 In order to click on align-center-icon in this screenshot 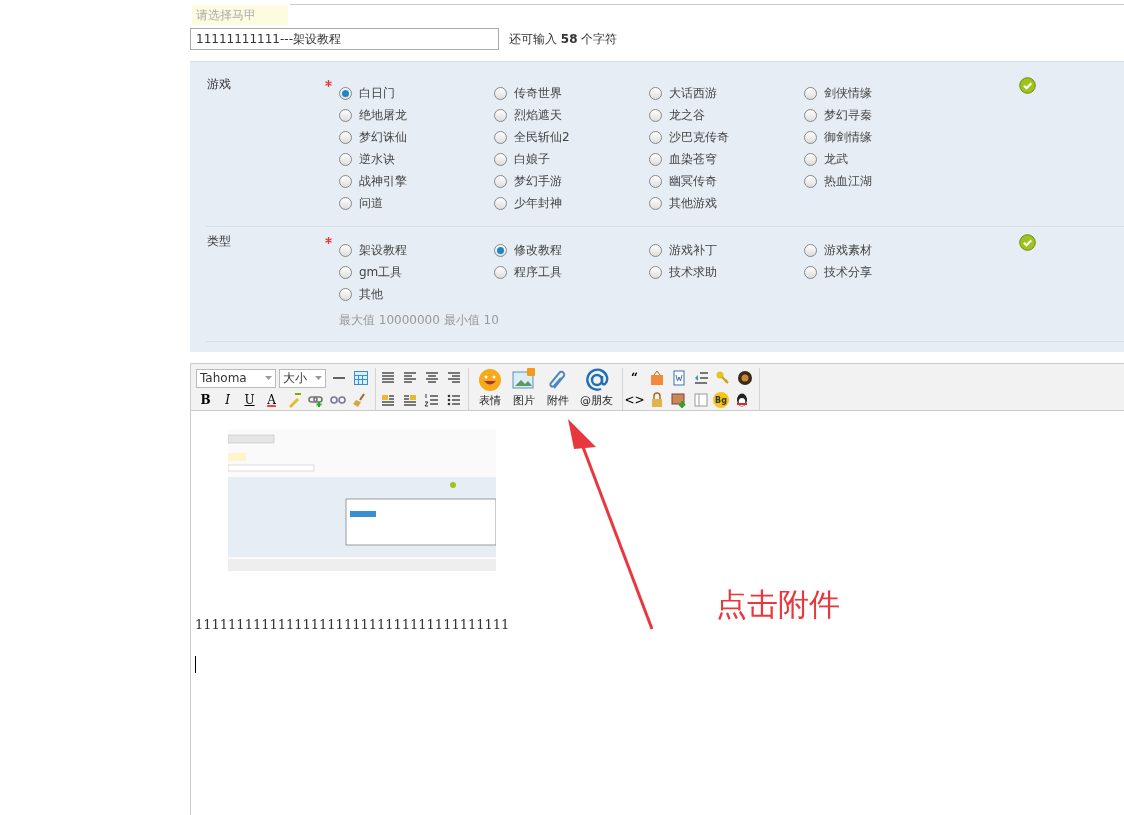, I will do `click(431, 378)`.